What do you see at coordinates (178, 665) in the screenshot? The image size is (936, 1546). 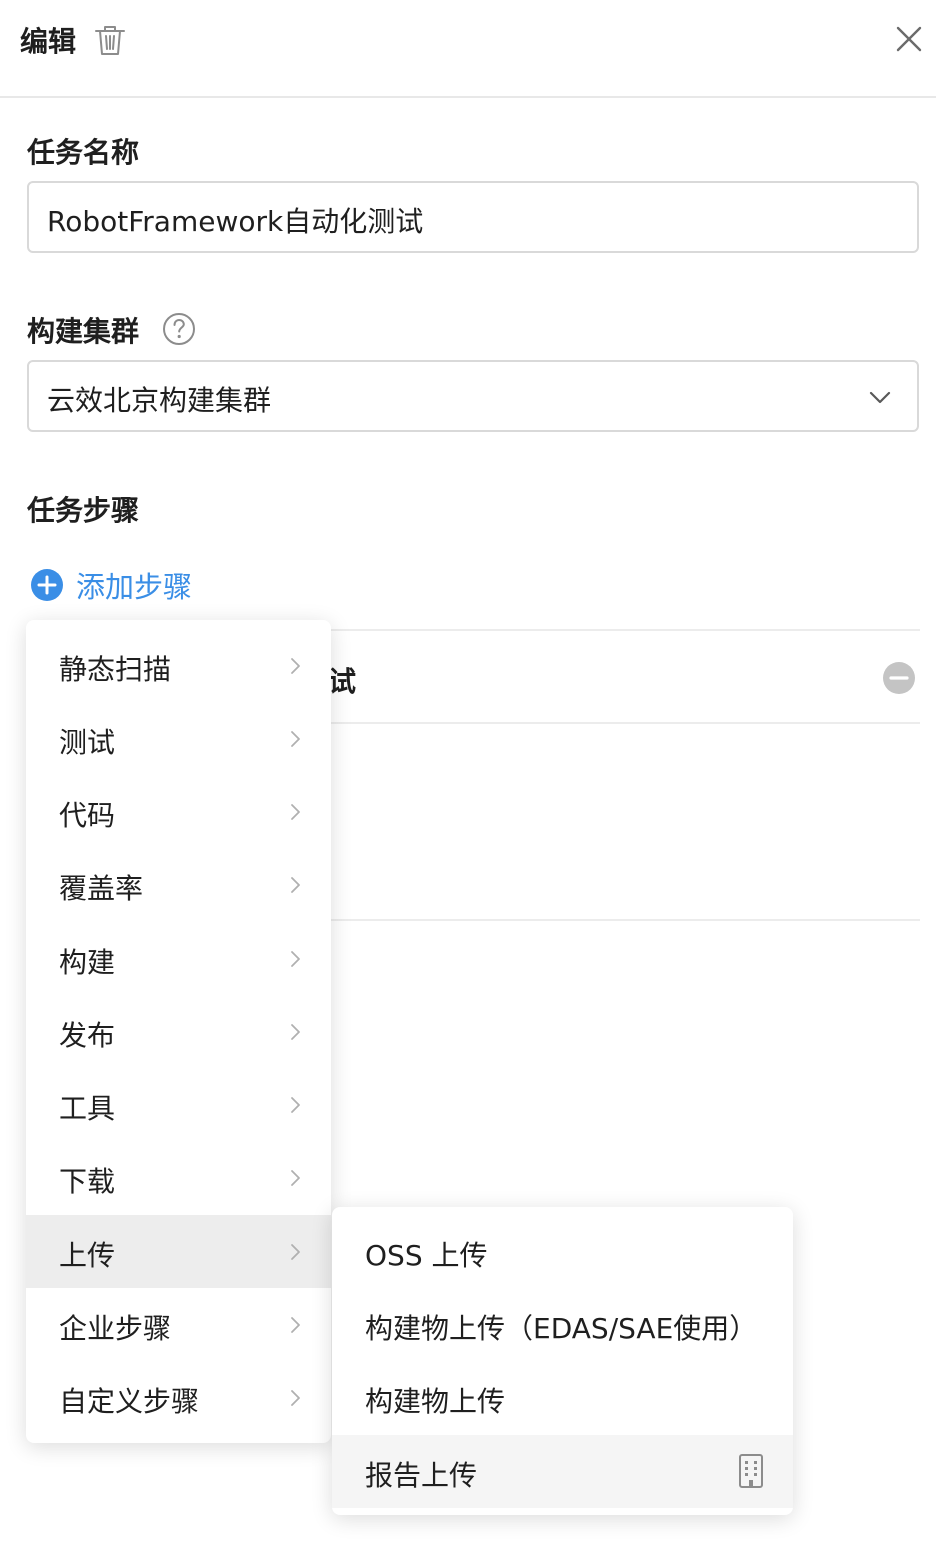 I see `menu-item-static-scan: 静态扫描` at bounding box center [178, 665].